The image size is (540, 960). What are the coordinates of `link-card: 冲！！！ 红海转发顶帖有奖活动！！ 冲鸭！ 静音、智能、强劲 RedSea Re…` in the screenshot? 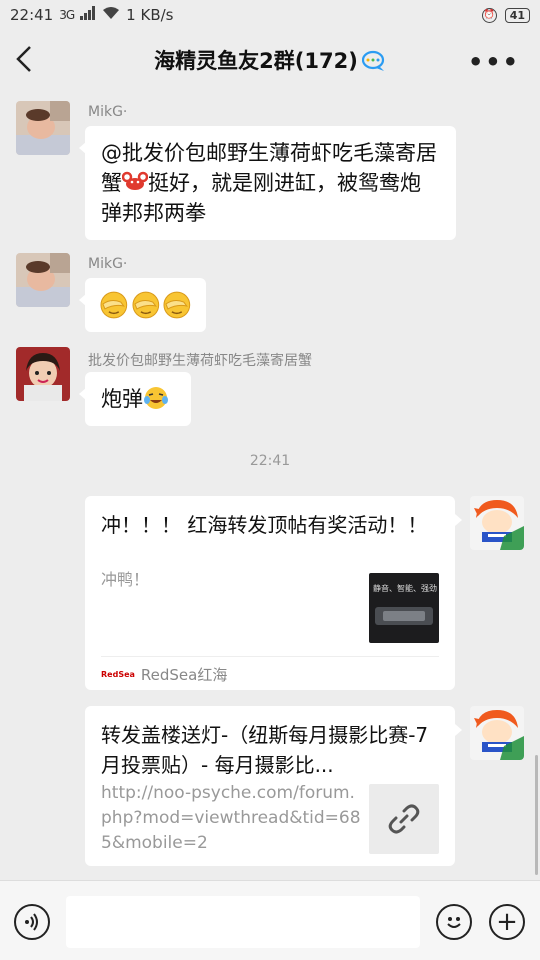 It's located at (273, 593).